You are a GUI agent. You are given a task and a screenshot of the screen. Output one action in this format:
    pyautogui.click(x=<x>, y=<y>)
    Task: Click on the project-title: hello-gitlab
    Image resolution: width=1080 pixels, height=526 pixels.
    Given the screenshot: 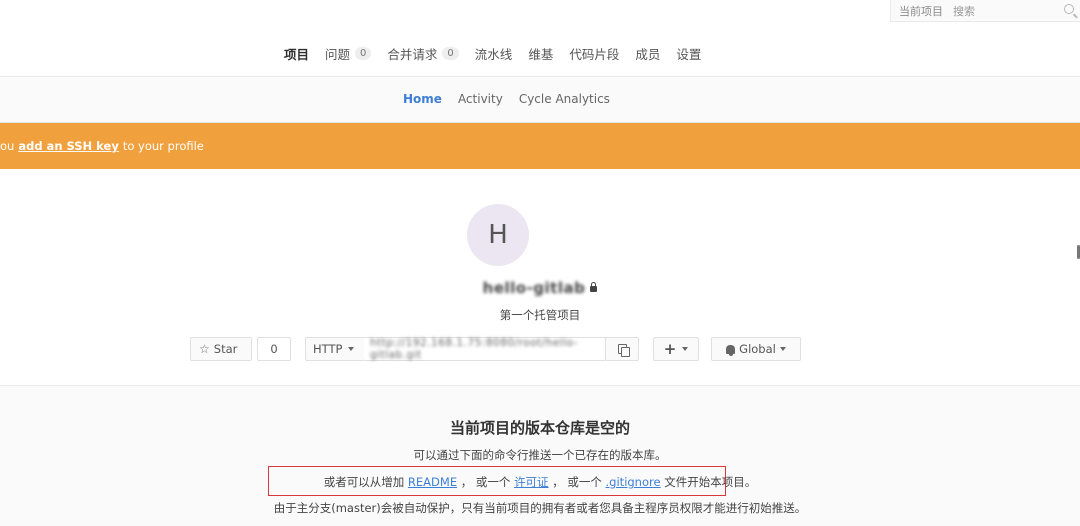 What is the action you would take?
    pyautogui.click(x=540, y=288)
    